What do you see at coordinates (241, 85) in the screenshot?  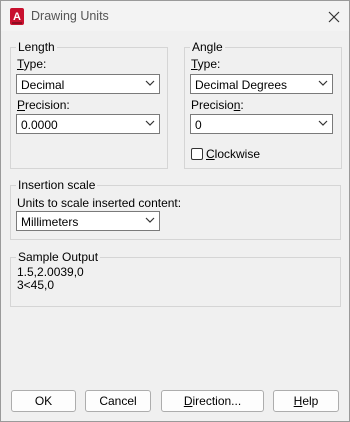 I see `angle-type-value: Decimal Degrees` at bounding box center [241, 85].